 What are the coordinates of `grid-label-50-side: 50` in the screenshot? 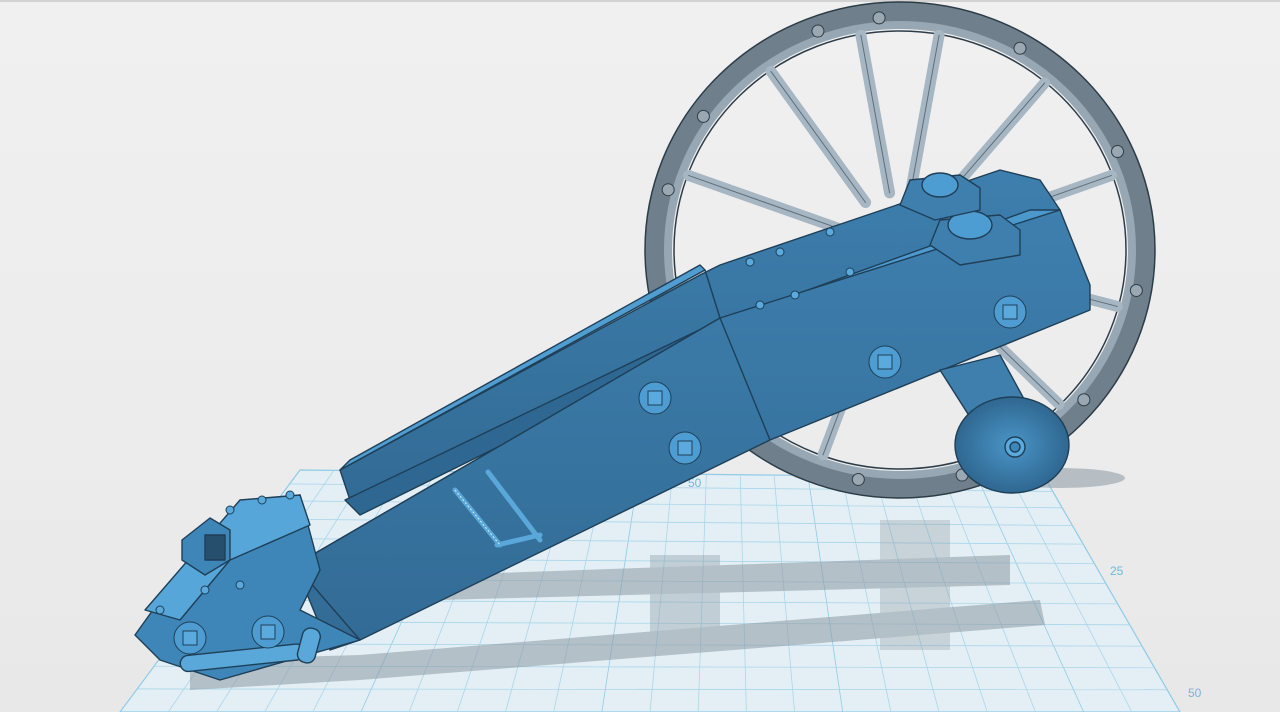 It's located at (1195, 693).